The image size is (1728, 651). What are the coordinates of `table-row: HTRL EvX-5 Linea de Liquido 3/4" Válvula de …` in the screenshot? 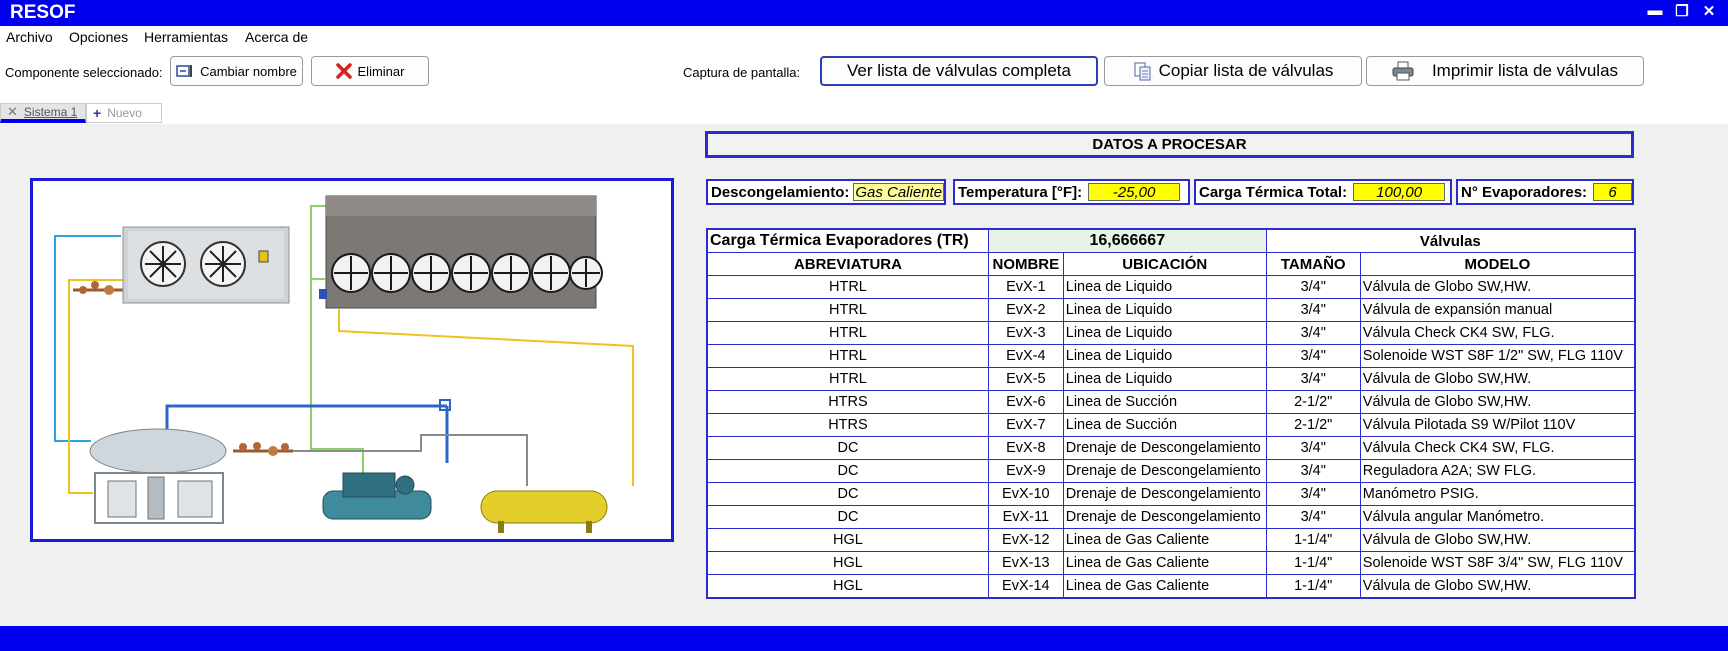 It's located at (1171, 379).